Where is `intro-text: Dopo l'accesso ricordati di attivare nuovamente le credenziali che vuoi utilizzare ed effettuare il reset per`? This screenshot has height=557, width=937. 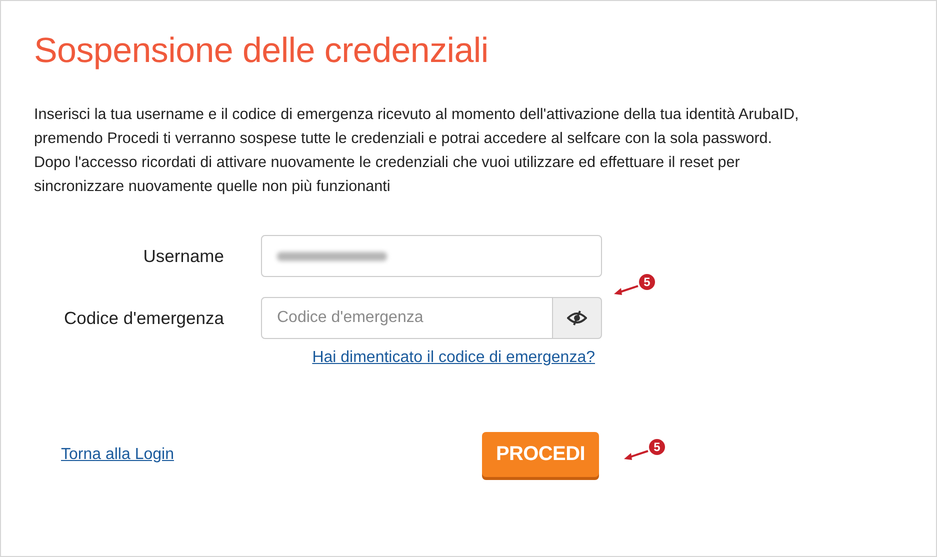
intro-text: Dopo l'accesso ricordati di attivare nuovamente le credenziali che vuoi utilizzare ed effettuare il reset per is located at coordinates (387, 163).